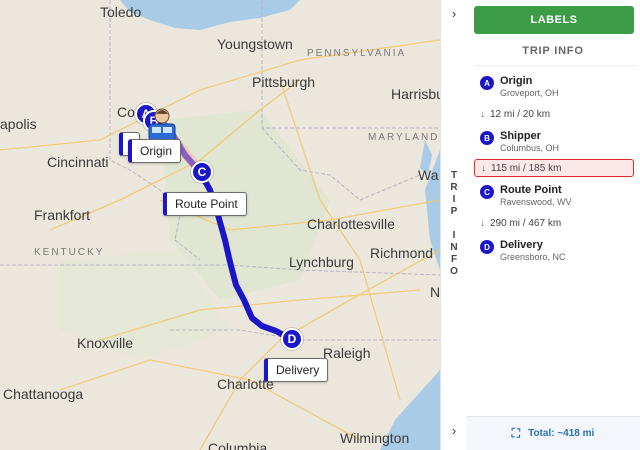 This screenshot has height=450, width=640. I want to click on stop-badge: D, so click(487, 247).